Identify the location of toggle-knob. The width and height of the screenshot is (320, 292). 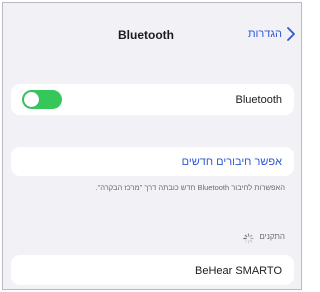
(31, 99).